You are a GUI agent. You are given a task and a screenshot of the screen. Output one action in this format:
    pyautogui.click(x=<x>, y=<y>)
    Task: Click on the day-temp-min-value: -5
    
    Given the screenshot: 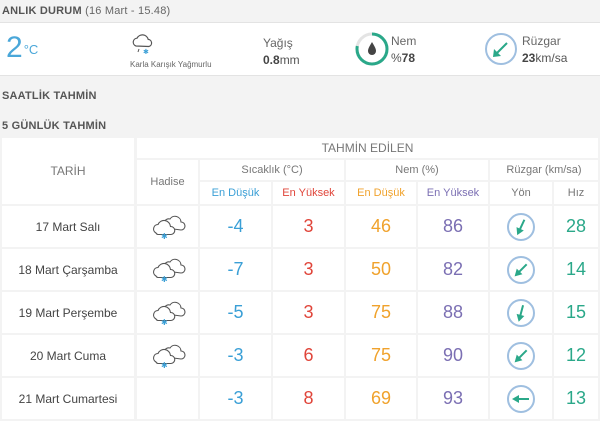 What is the action you would take?
    pyautogui.click(x=235, y=312)
    